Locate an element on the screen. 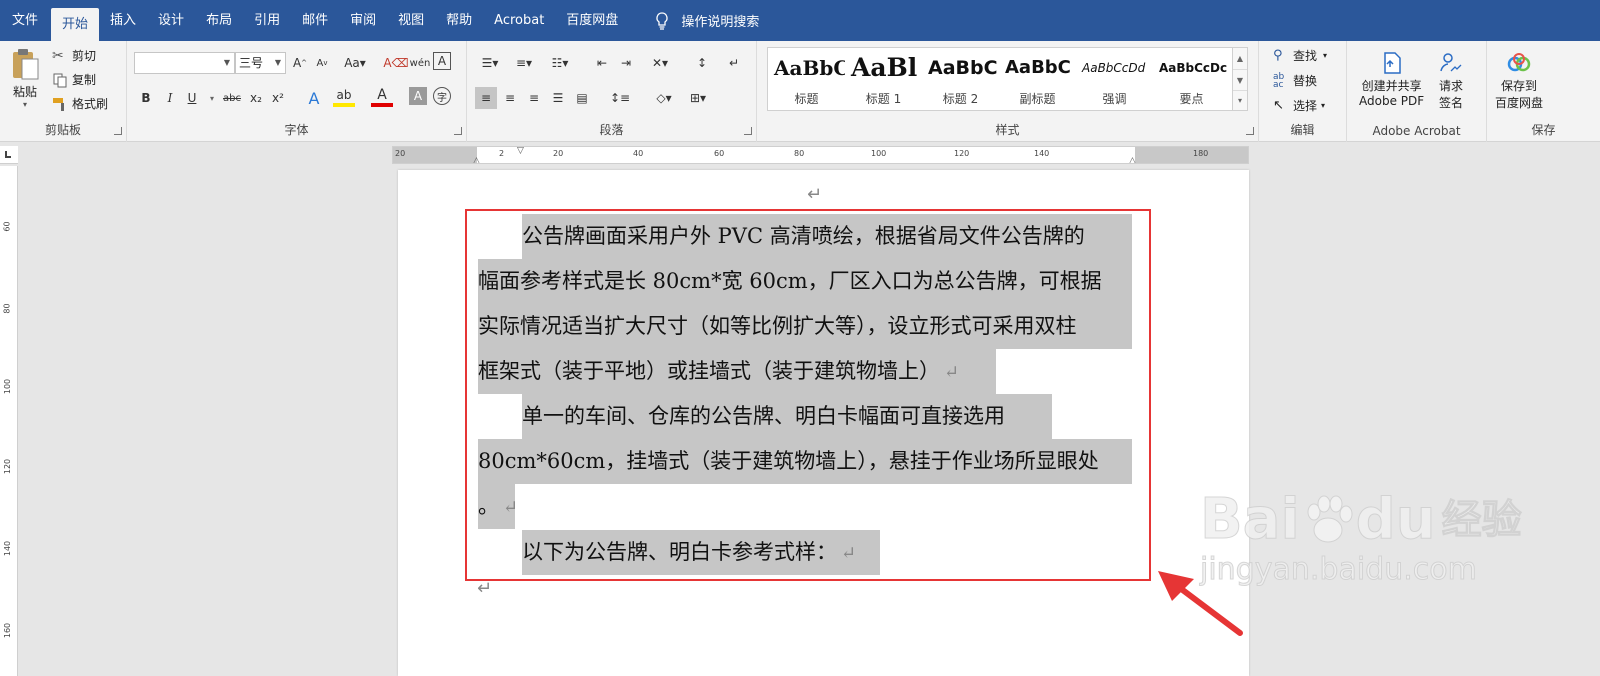 This screenshot has width=1600, height=676. decrease-indent-icon: ⇤ is located at coordinates (602, 63).